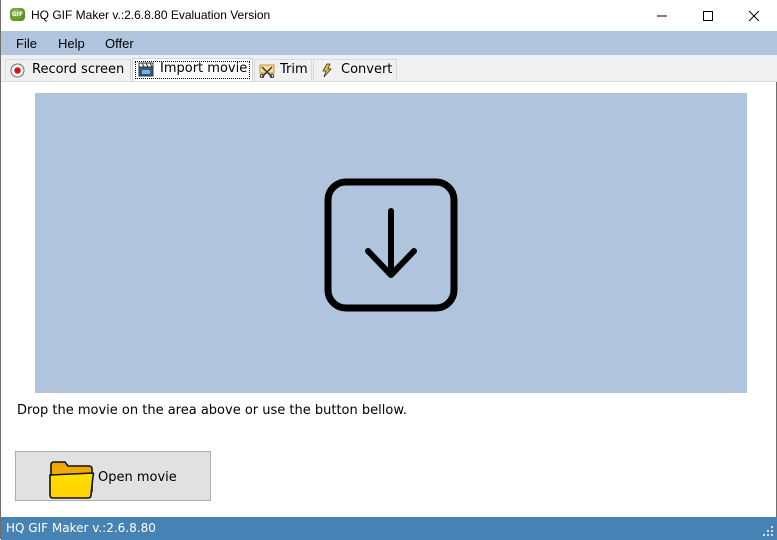 The image size is (777, 540). I want to click on status-bar: HQ GIF Maker v.:2.6.8.80, so click(389, 528).